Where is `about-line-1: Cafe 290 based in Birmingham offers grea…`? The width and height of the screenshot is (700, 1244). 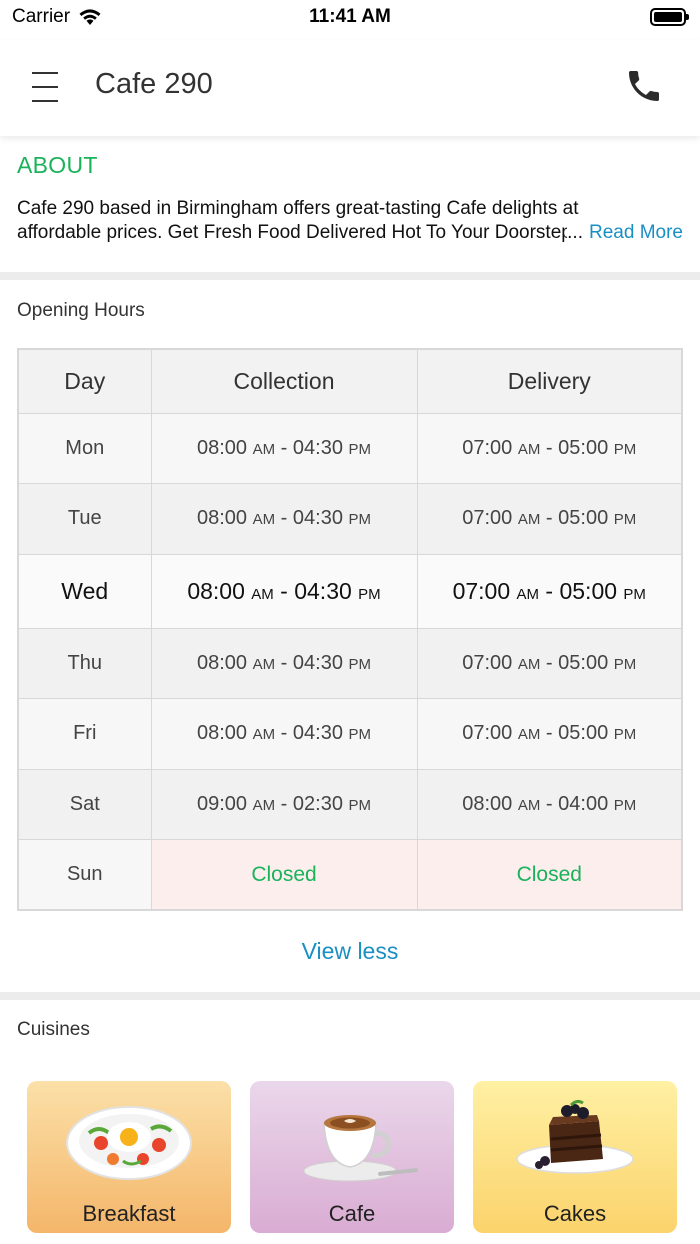 about-line-1: Cafe 290 based in Birmingham offers grea… is located at coordinates (298, 208).